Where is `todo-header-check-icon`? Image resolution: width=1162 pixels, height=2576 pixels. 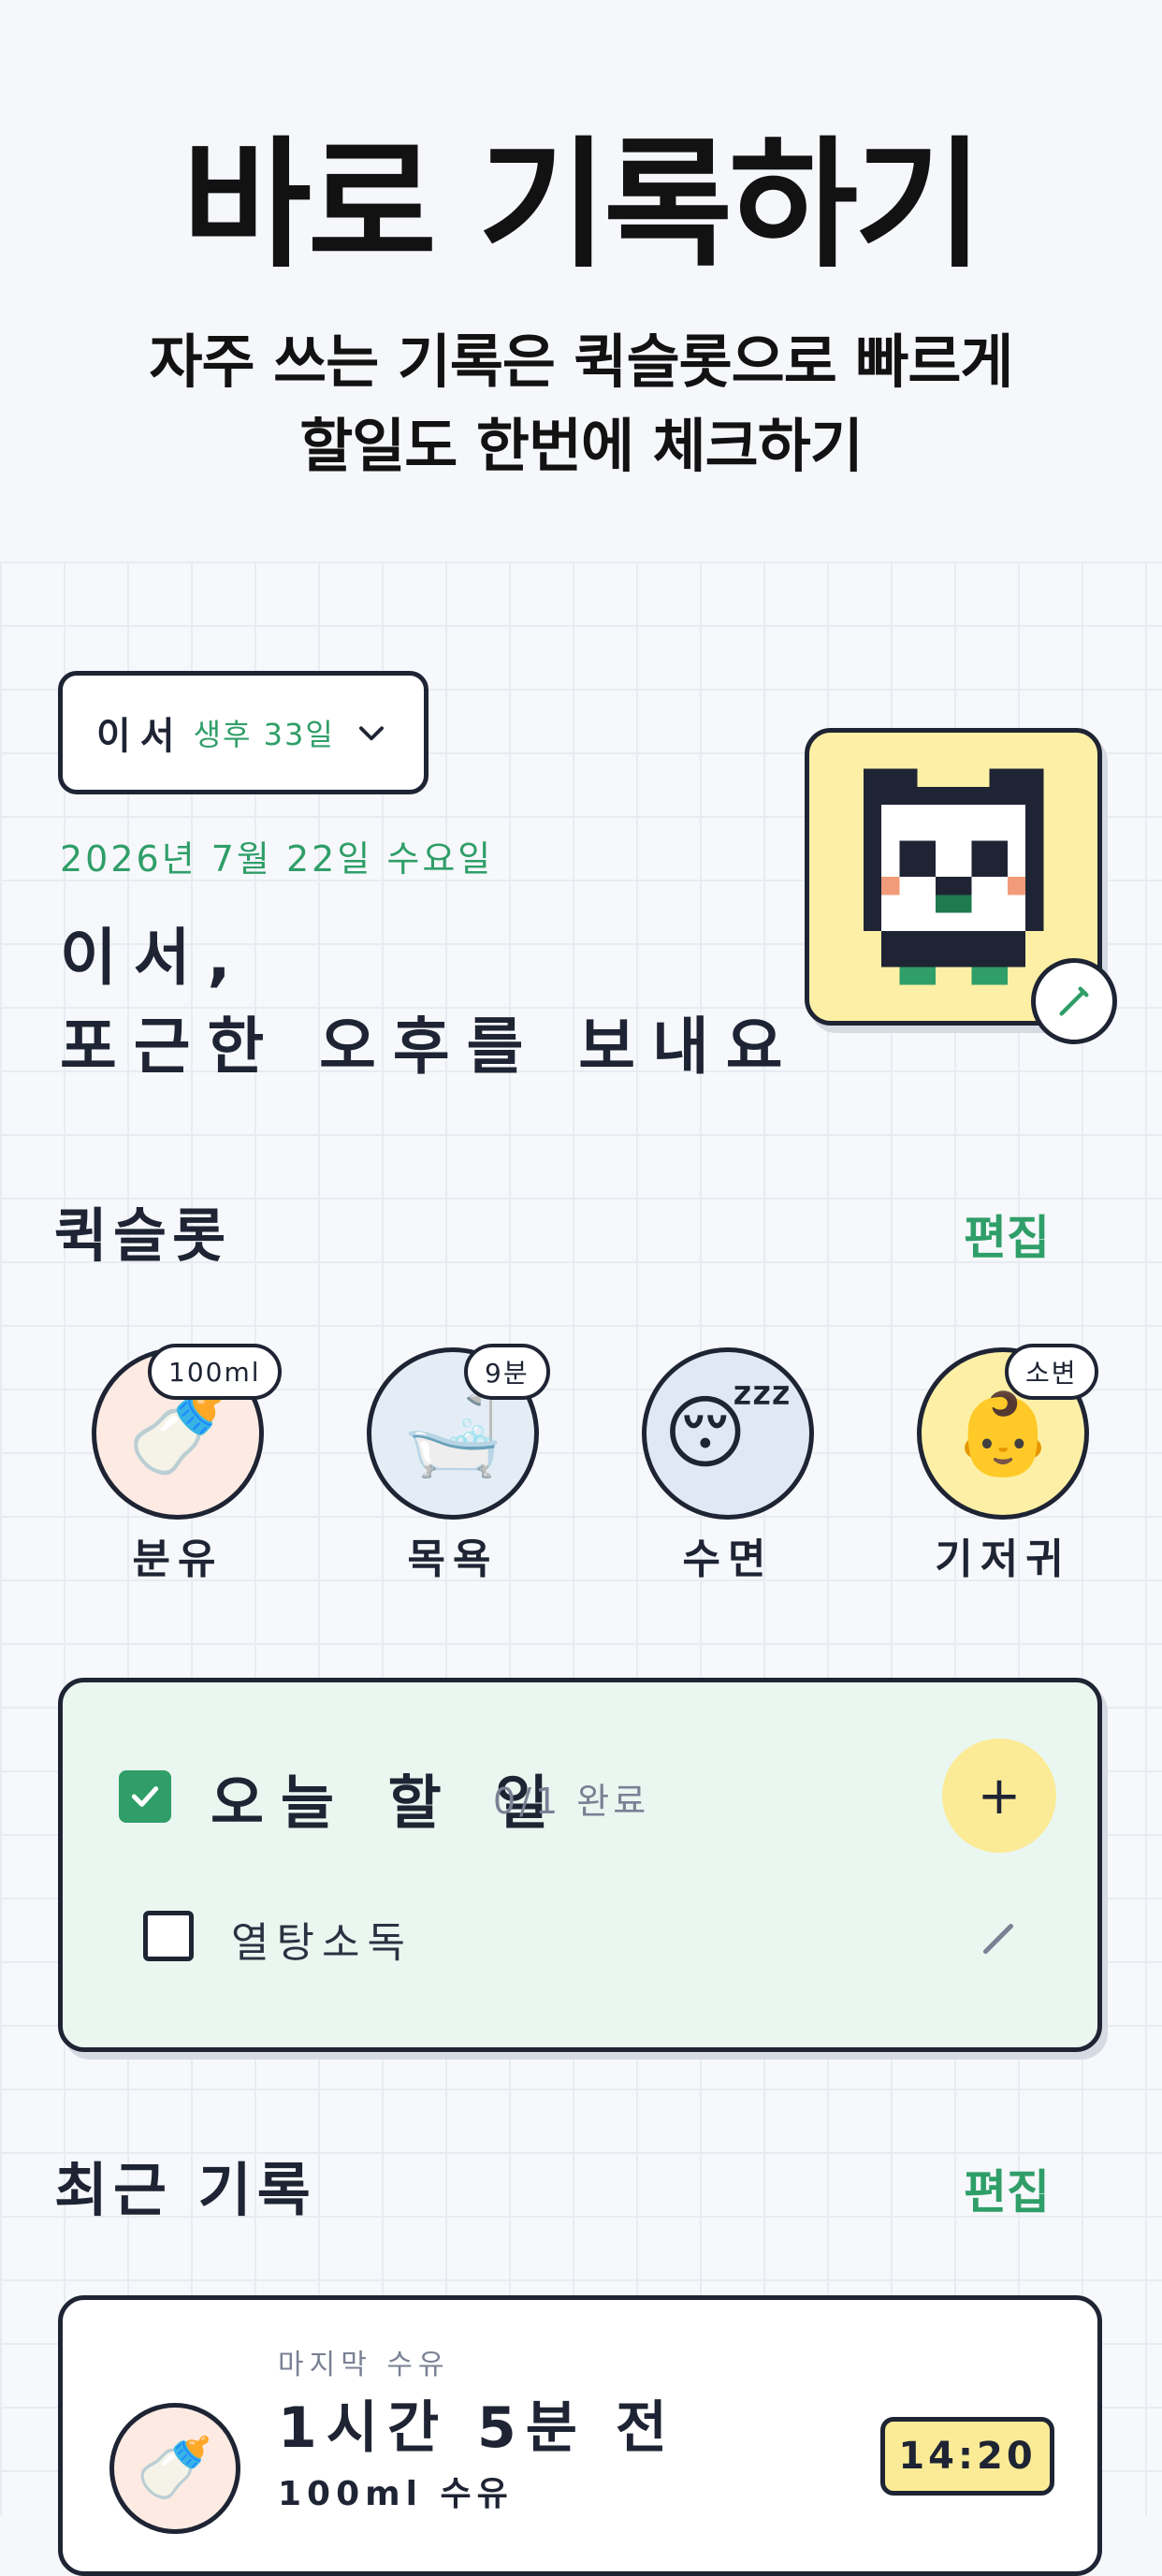
todo-header-check-icon is located at coordinates (145, 1796).